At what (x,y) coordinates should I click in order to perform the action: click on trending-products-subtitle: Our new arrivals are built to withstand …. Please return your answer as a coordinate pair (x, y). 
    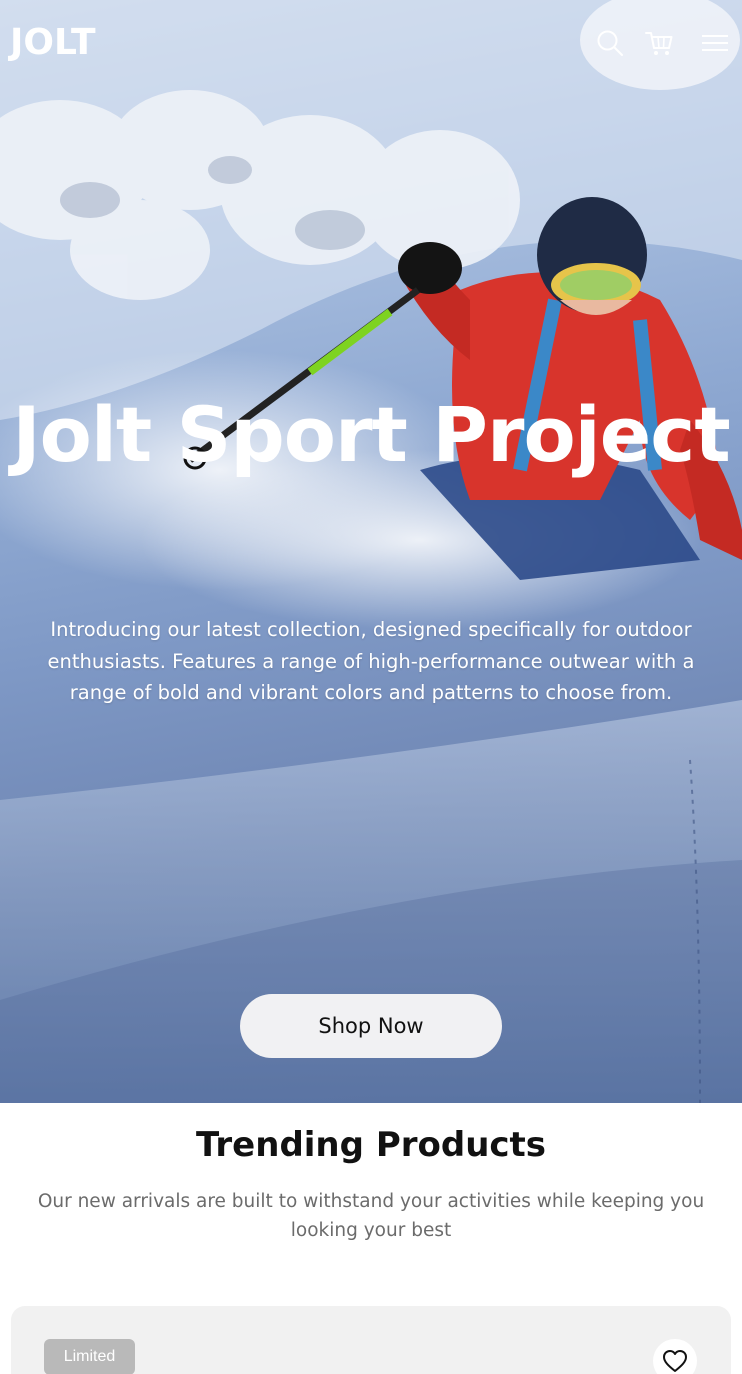
    Looking at the image, I should click on (371, 1216).